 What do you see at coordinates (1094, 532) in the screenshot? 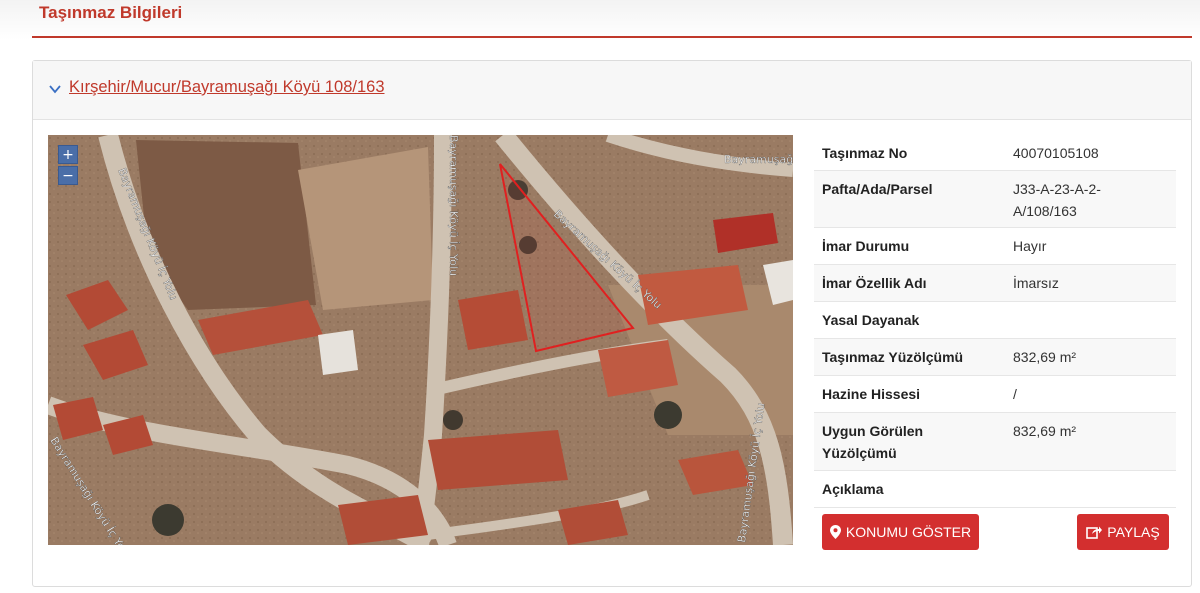
I see `share-icon` at bounding box center [1094, 532].